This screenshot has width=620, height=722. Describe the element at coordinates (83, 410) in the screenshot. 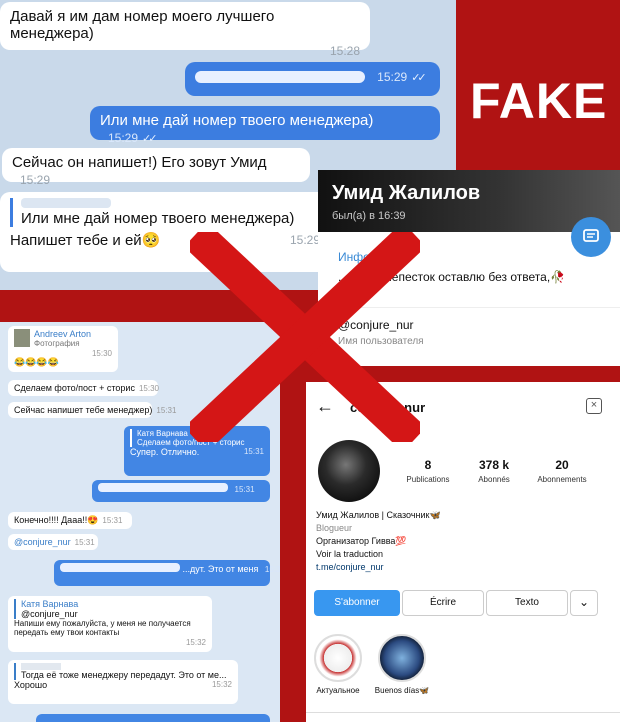

I see `message-text: Сейчас напишет тебе менеджер)` at that location.